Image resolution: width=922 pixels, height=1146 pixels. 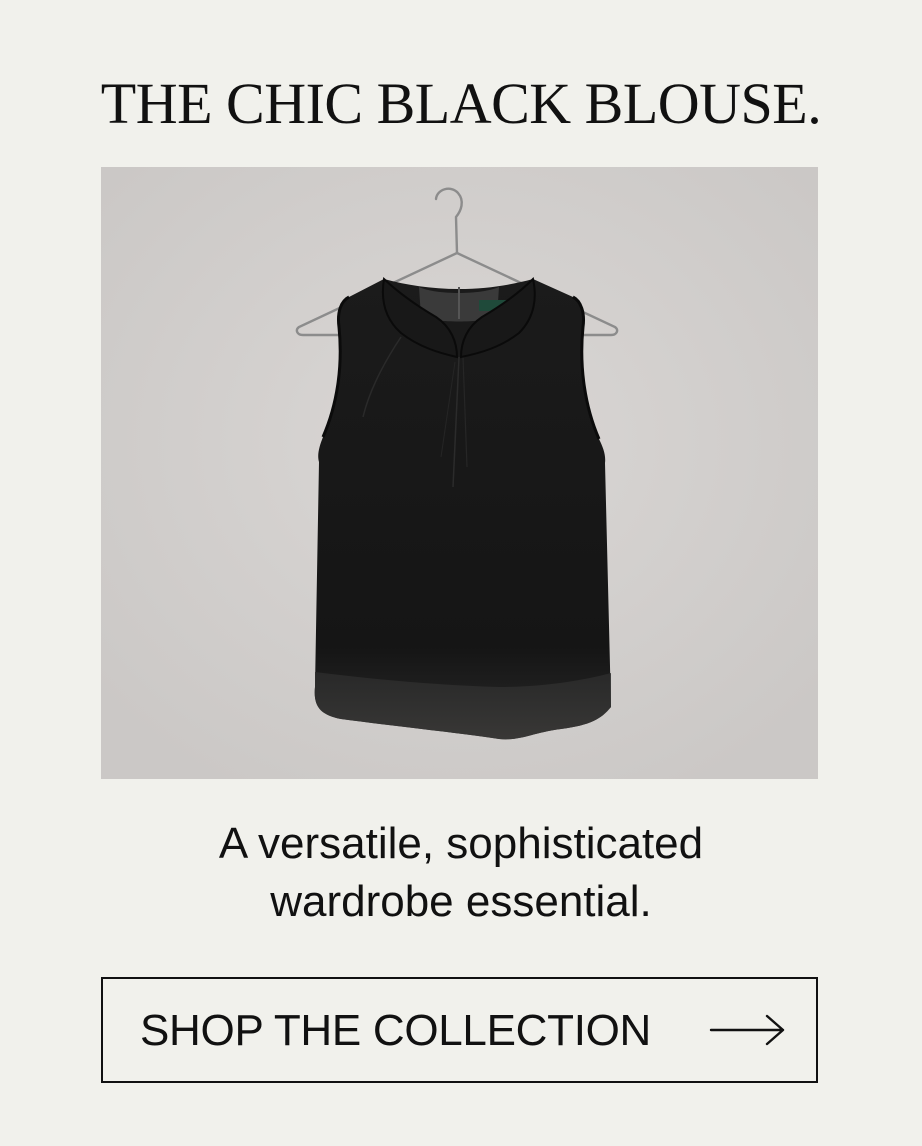 I want to click on headline: THE CHIC BLACK BLOUSE., so click(x=461, y=103).